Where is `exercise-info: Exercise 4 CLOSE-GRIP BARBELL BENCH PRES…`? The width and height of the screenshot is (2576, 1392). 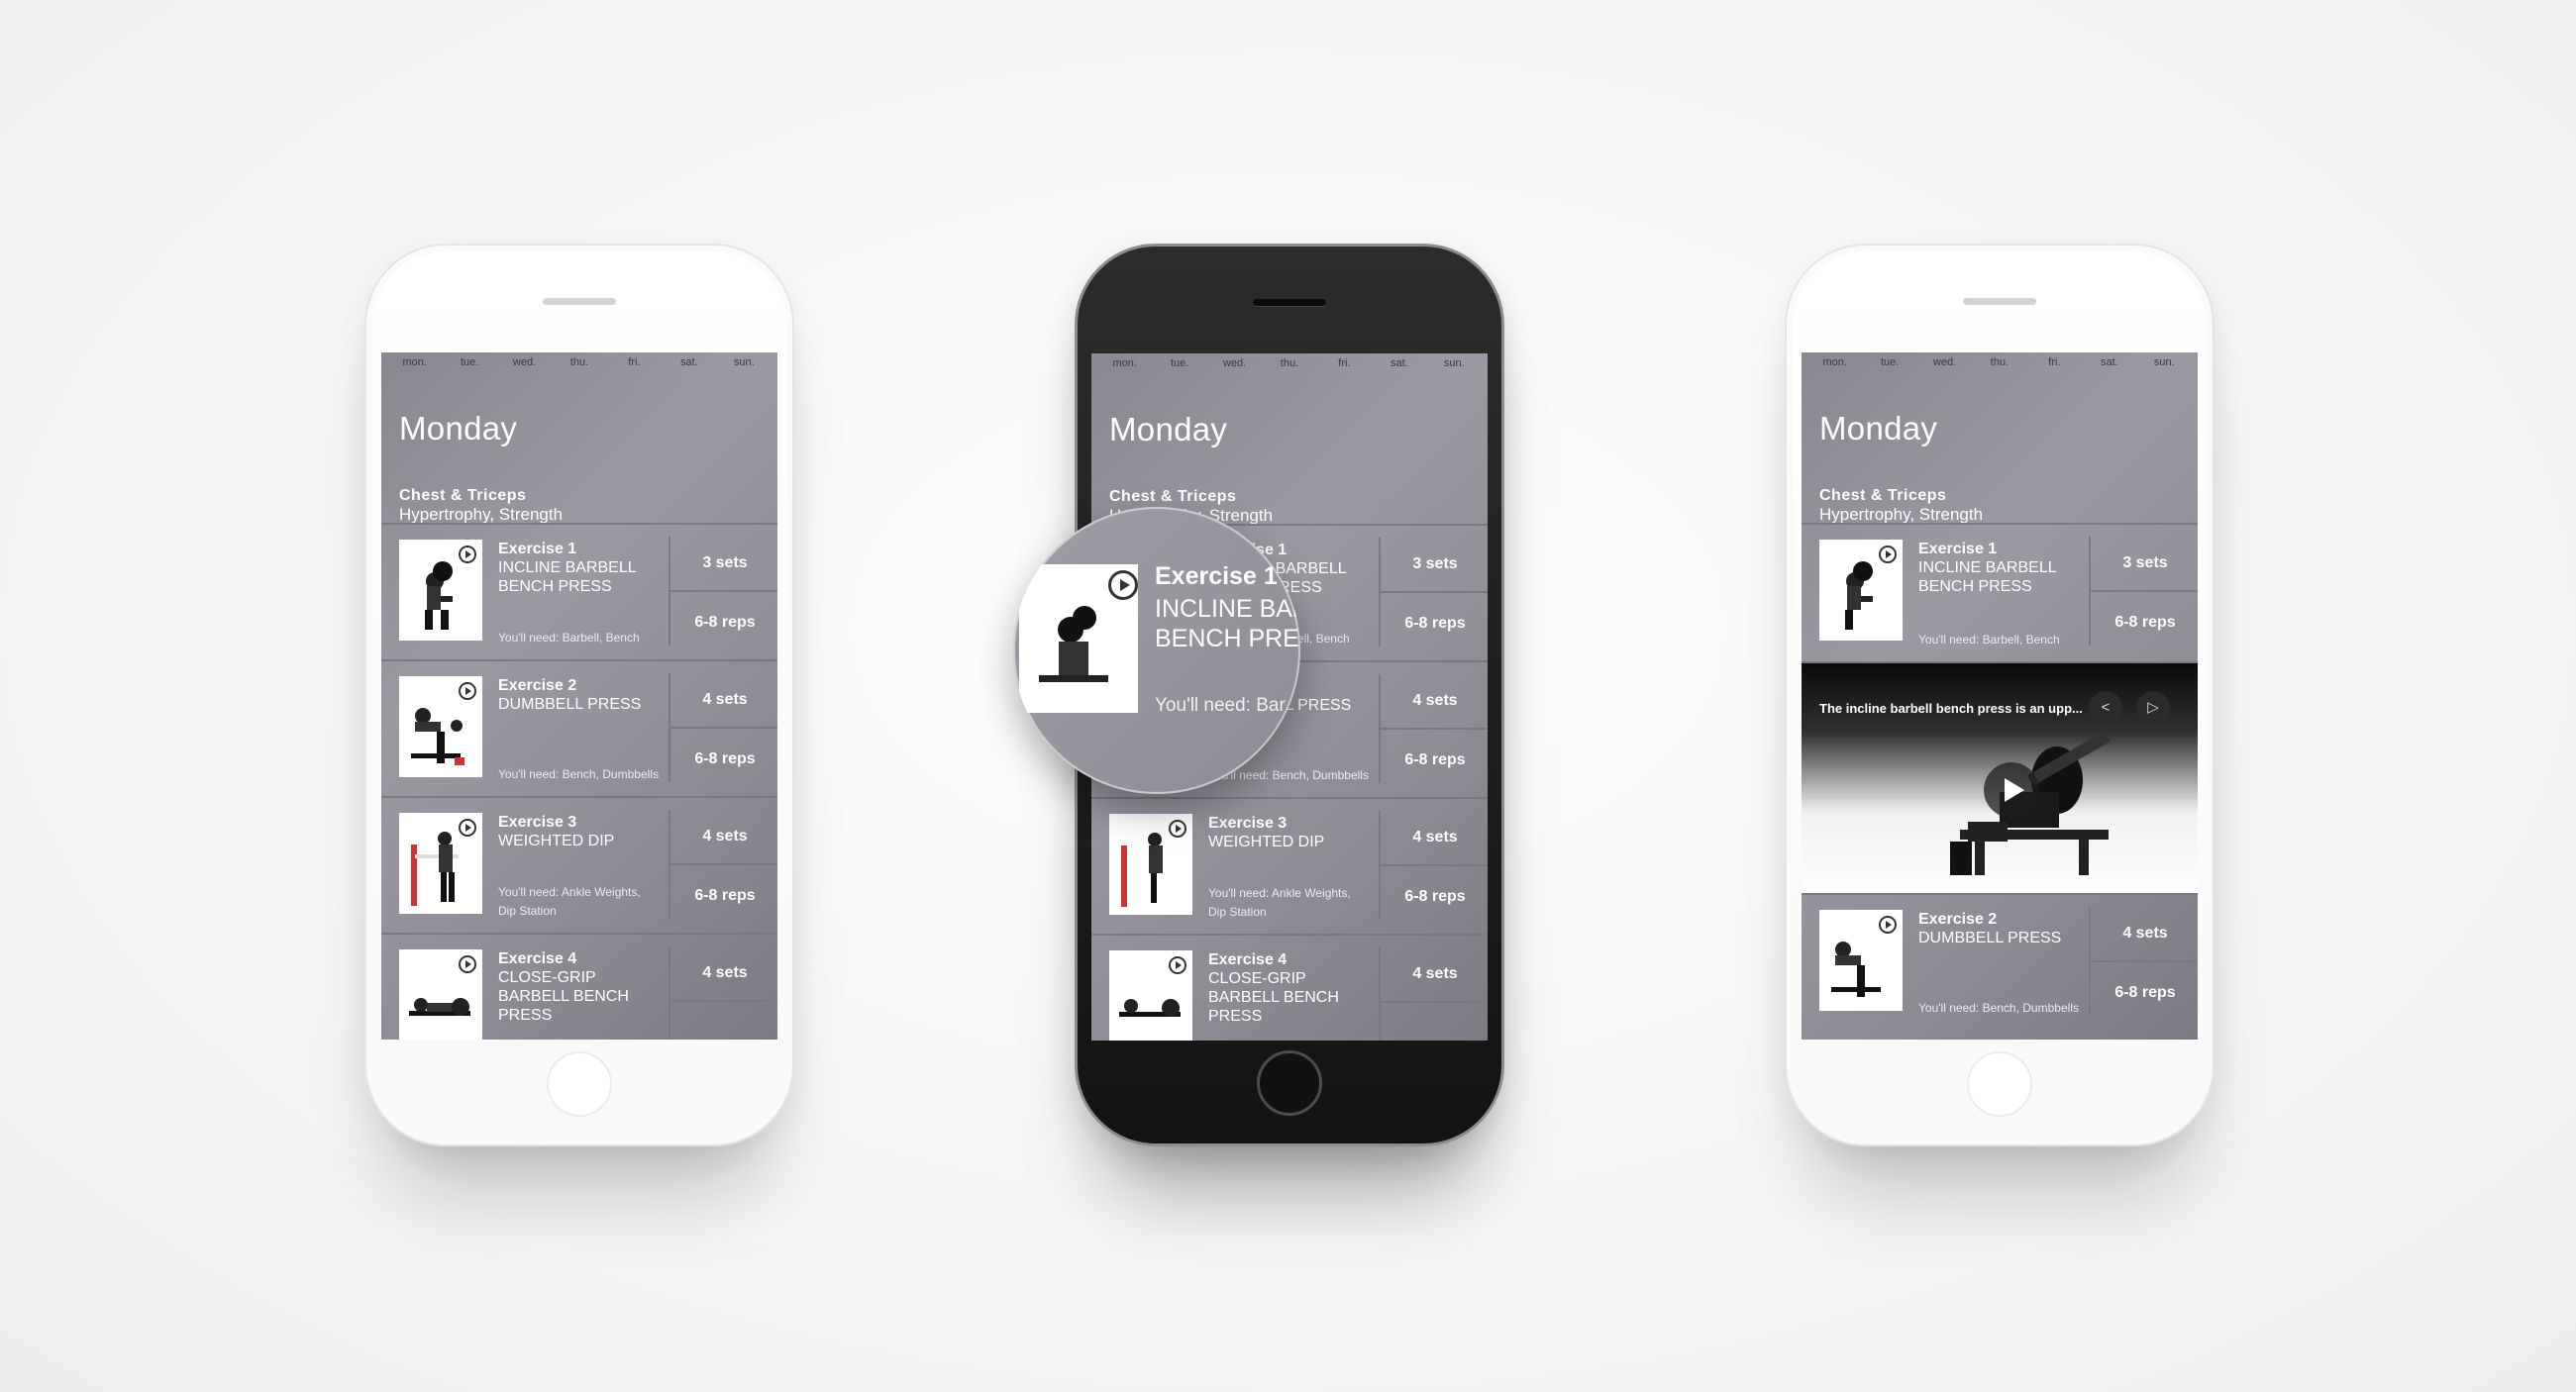 exercise-info: Exercise 4 CLOSE-GRIP BARBELL BENCH PRES… is located at coordinates (582, 987).